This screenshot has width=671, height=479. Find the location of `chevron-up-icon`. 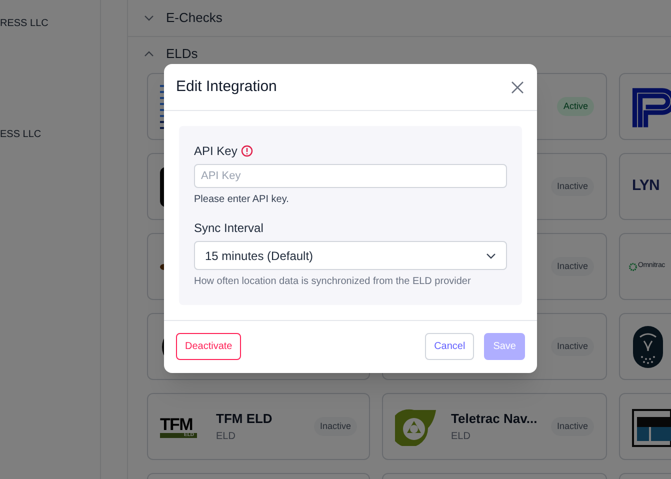

chevron-up-icon is located at coordinates (149, 53).